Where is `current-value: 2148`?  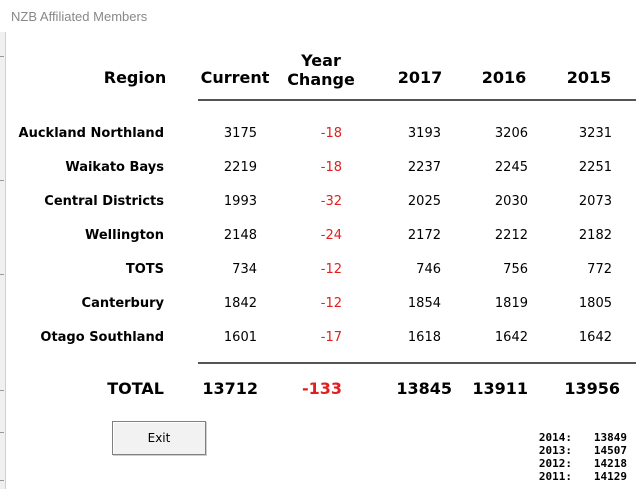
current-value: 2148 is located at coordinates (240, 235).